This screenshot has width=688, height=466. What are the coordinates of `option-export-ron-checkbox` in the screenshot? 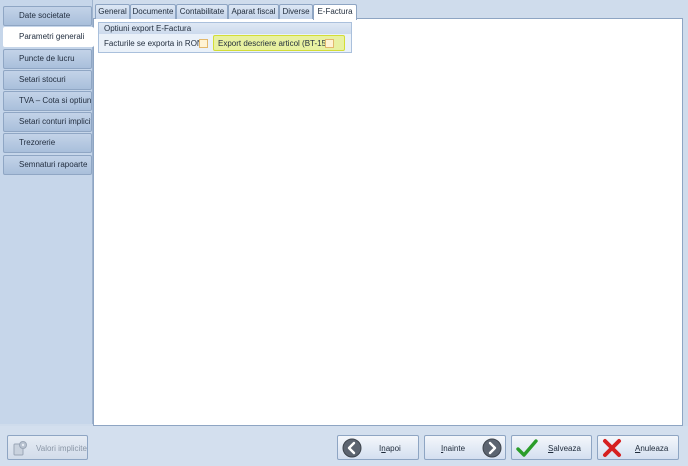 It's located at (203, 43).